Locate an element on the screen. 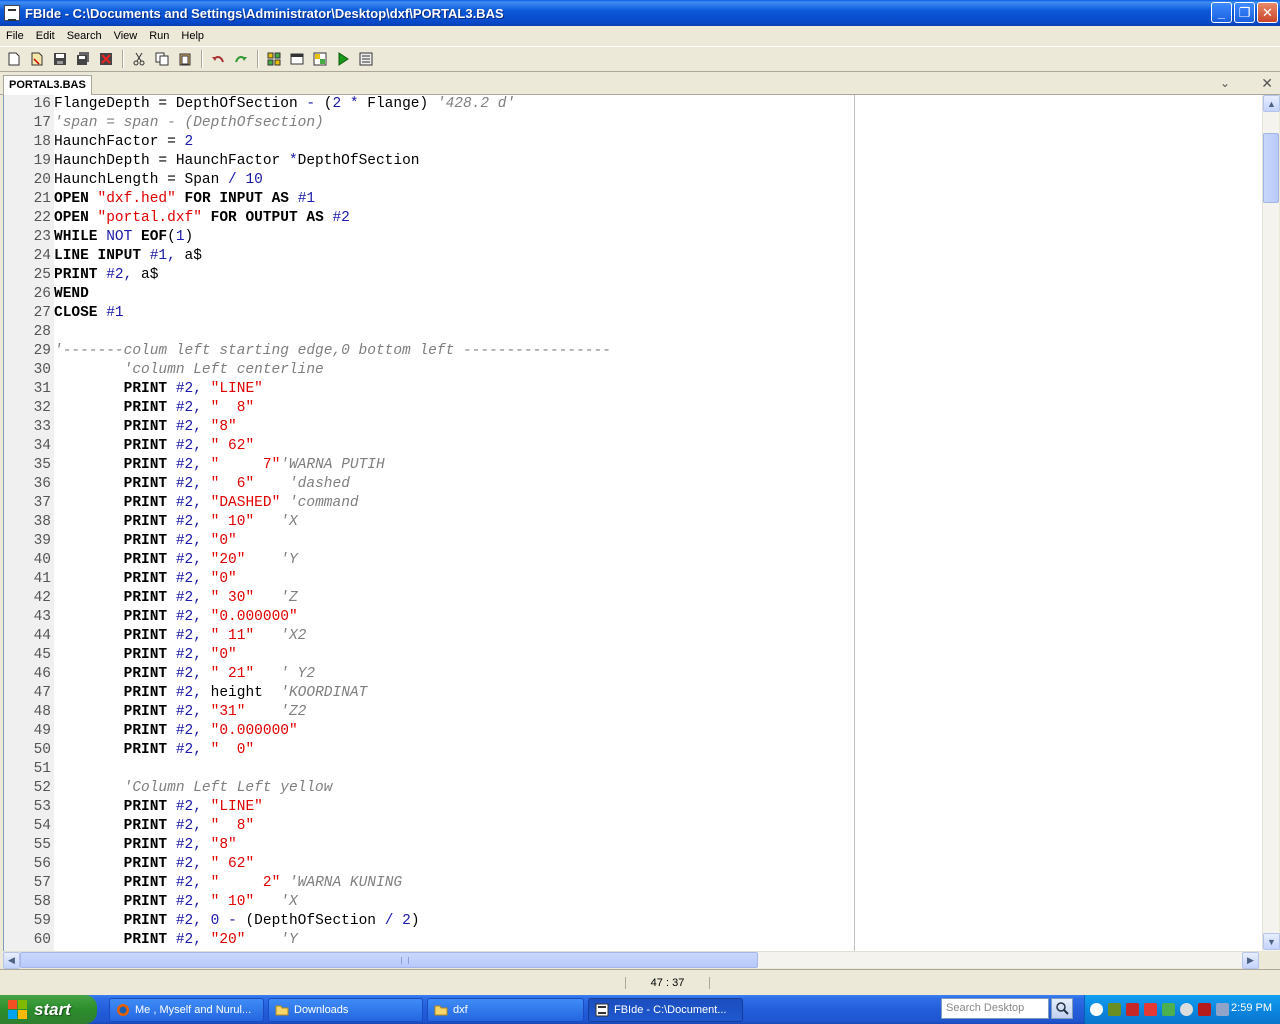 This screenshot has width=1280, height=1024. open-file-button is located at coordinates (37, 59).